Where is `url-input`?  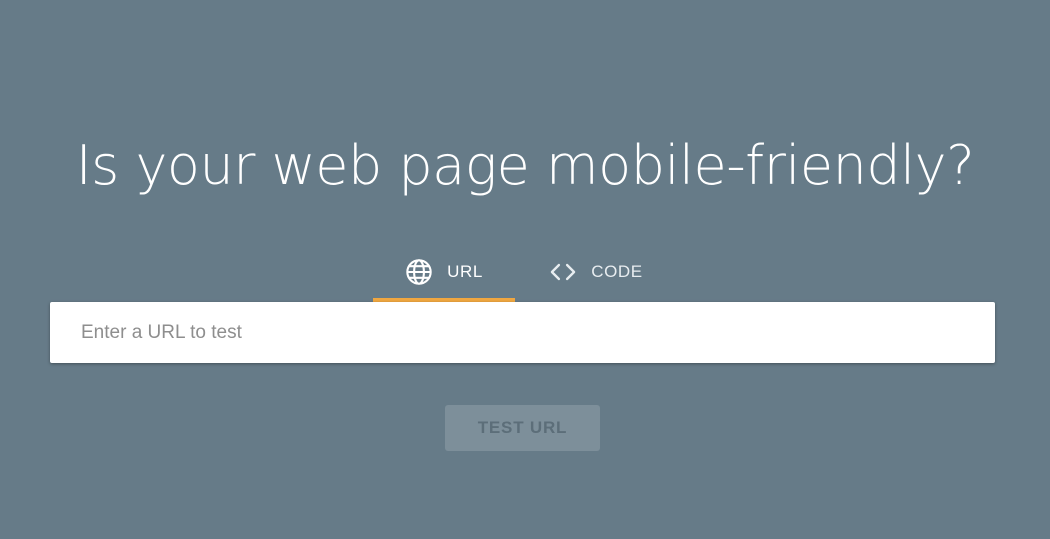
url-input is located at coordinates (522, 332).